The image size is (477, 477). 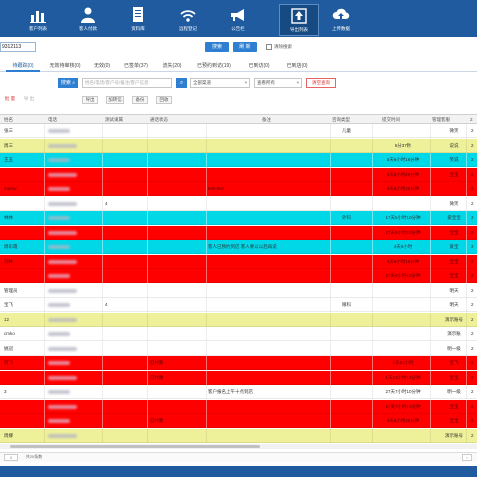 What do you see at coordinates (11, 457) in the screenshot?
I see `page-size-select: 1` at bounding box center [11, 457].